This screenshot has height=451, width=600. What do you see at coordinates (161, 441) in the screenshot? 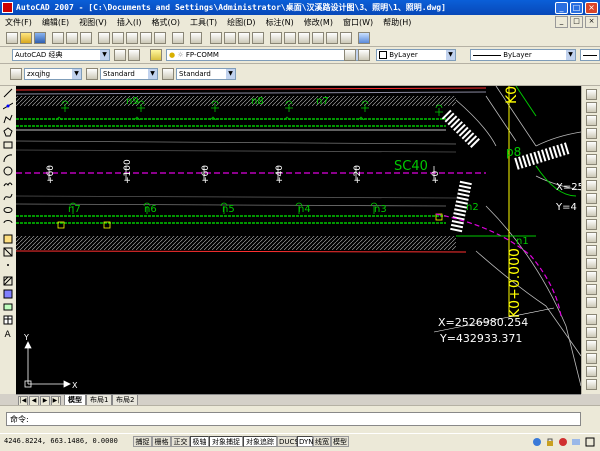
I see `grid-toggle: 栅格` at bounding box center [161, 441].